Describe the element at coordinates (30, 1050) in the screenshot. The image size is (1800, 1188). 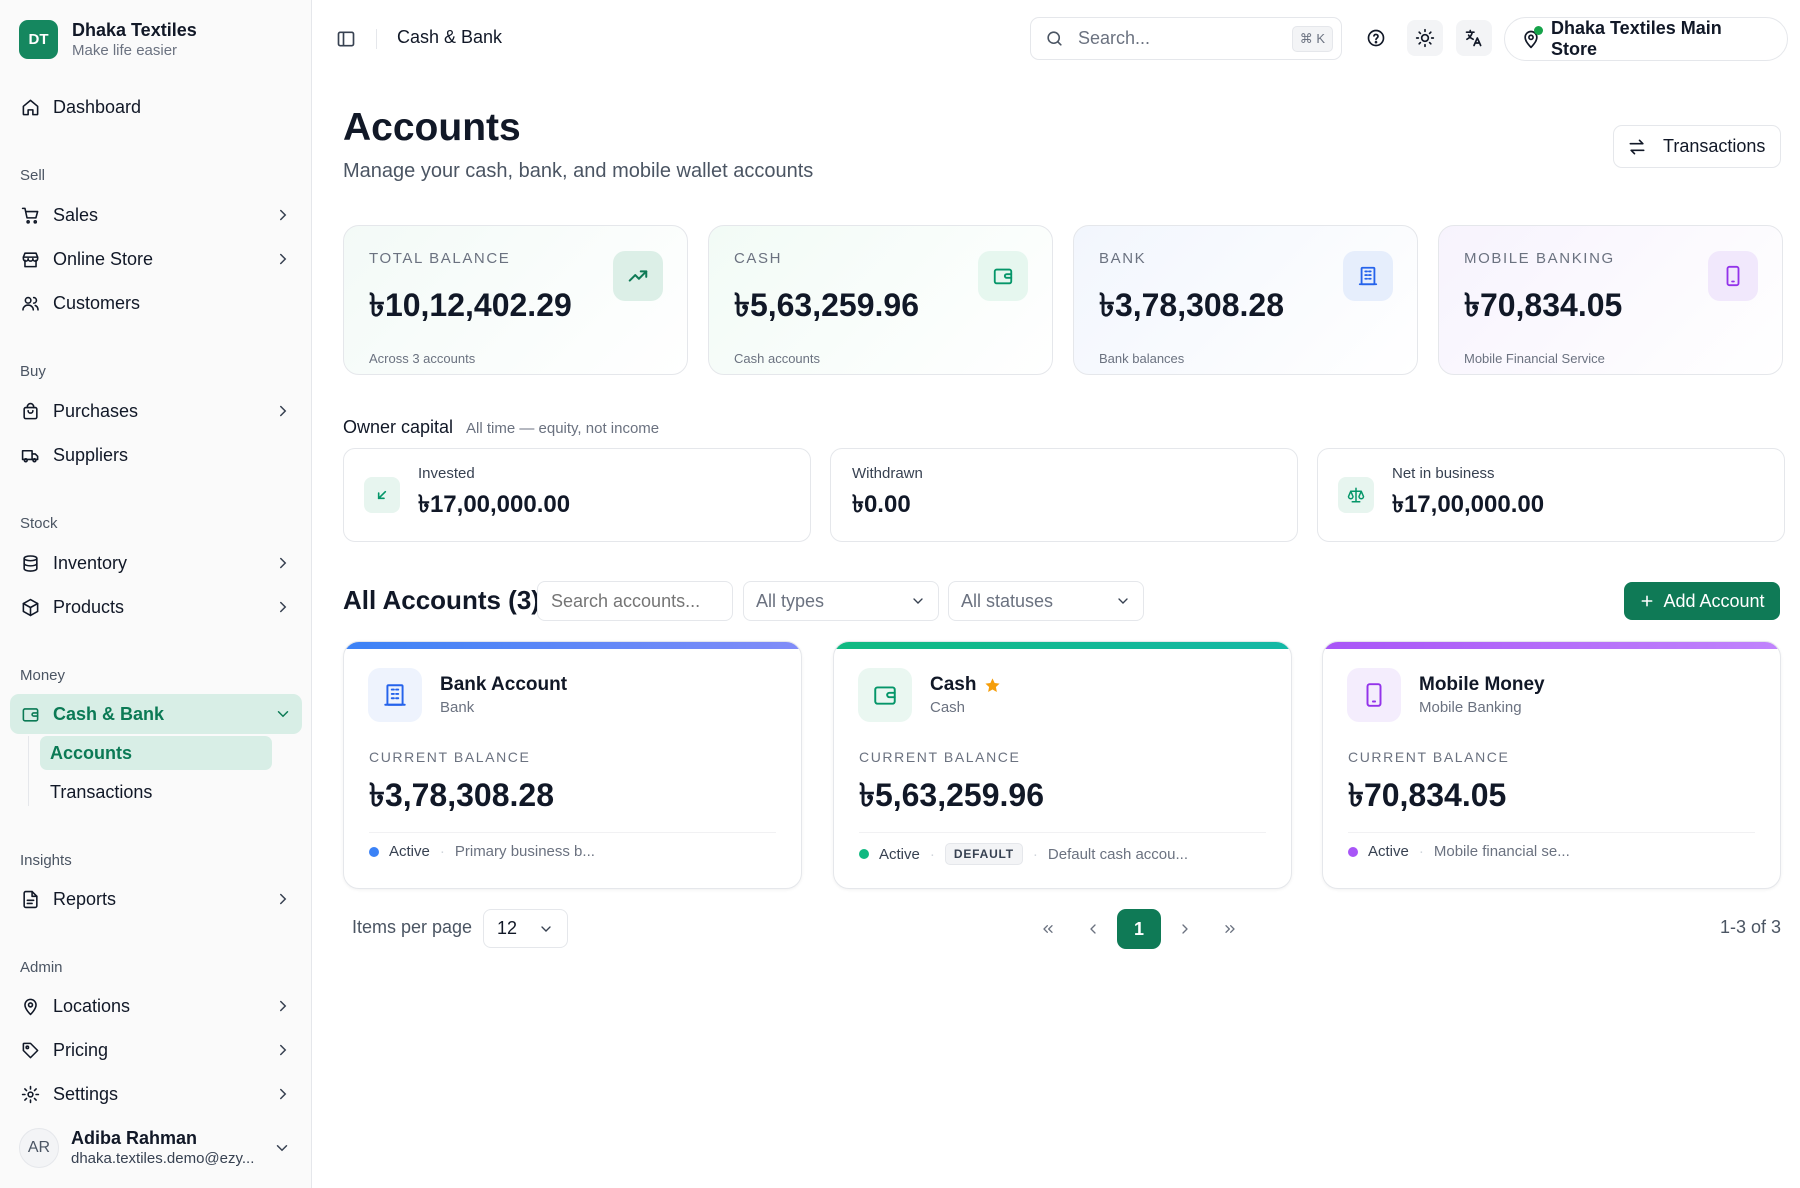
I see `tag-icon` at that location.